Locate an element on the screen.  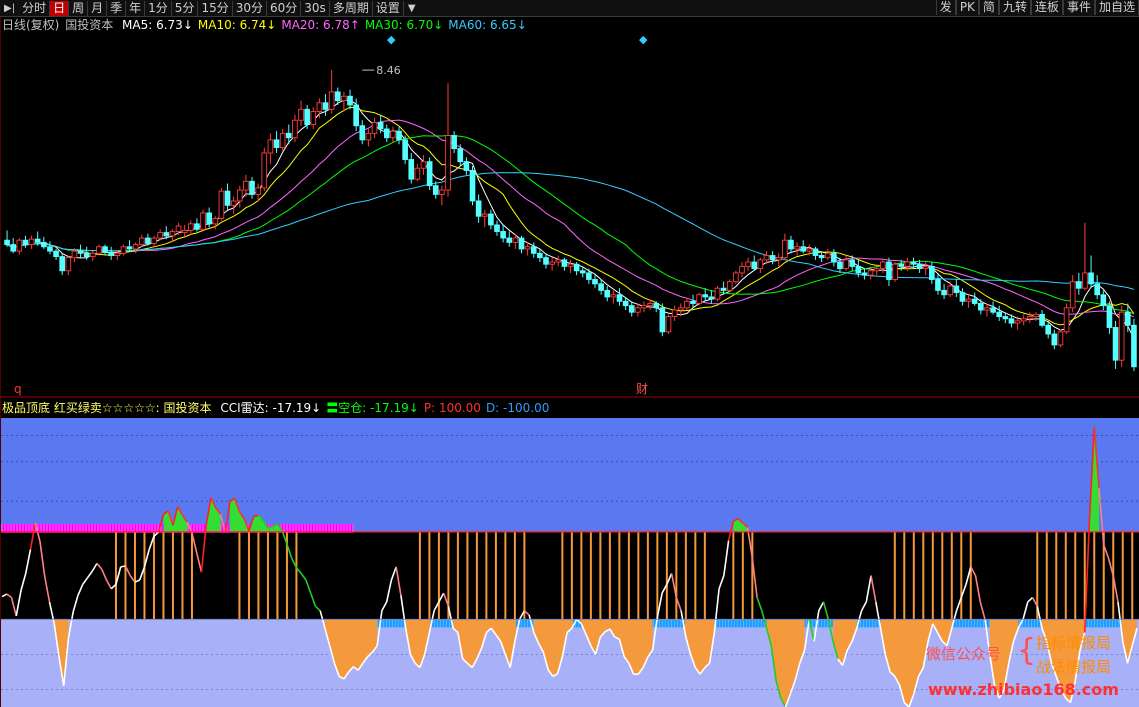
cai-marker: 财 is located at coordinates (642, 389).